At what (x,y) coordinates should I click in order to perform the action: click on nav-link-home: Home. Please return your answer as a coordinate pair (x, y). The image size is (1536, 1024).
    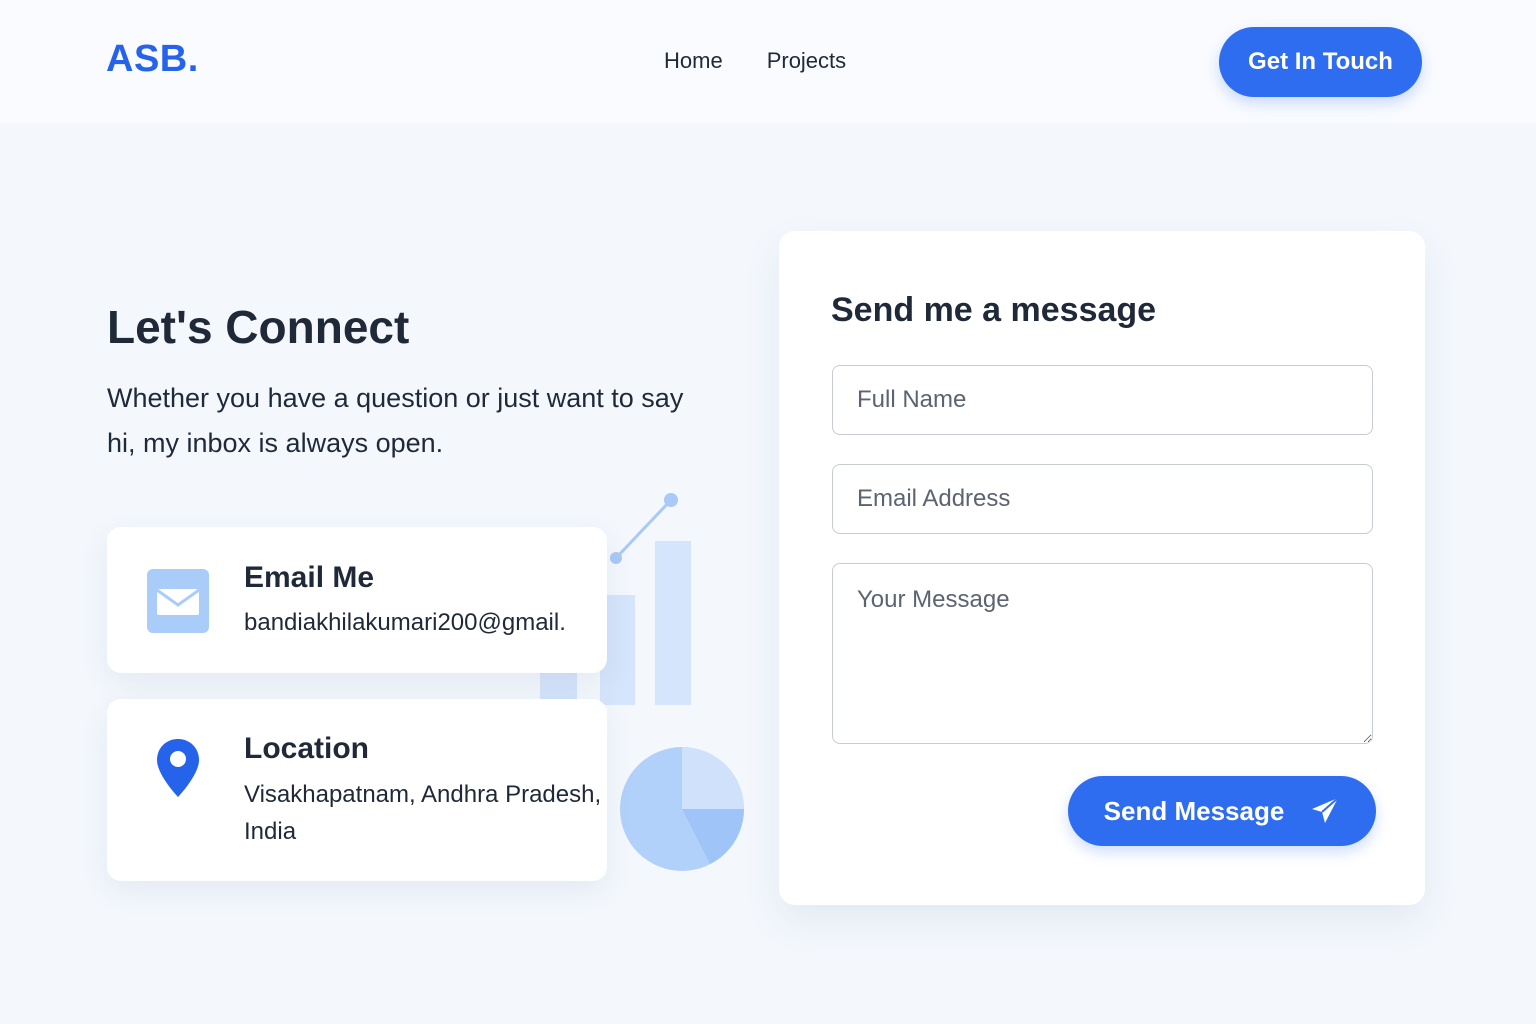
    Looking at the image, I should click on (693, 61).